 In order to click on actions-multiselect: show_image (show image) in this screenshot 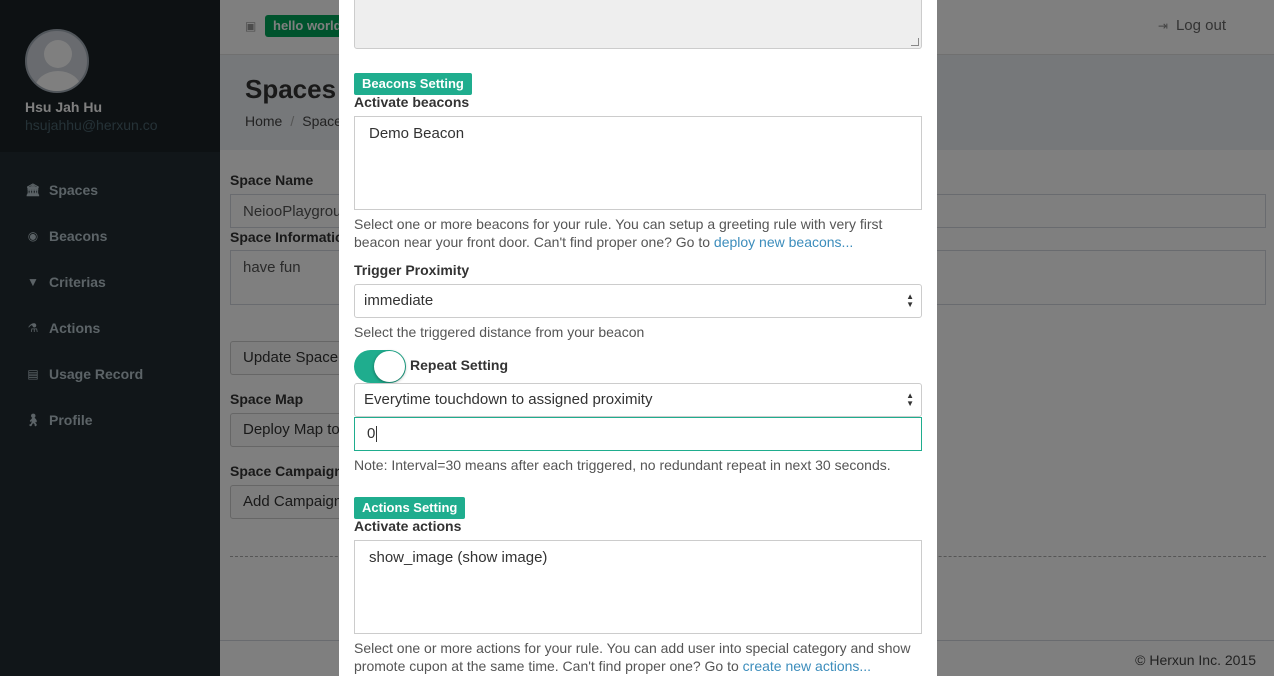, I will do `click(638, 587)`.